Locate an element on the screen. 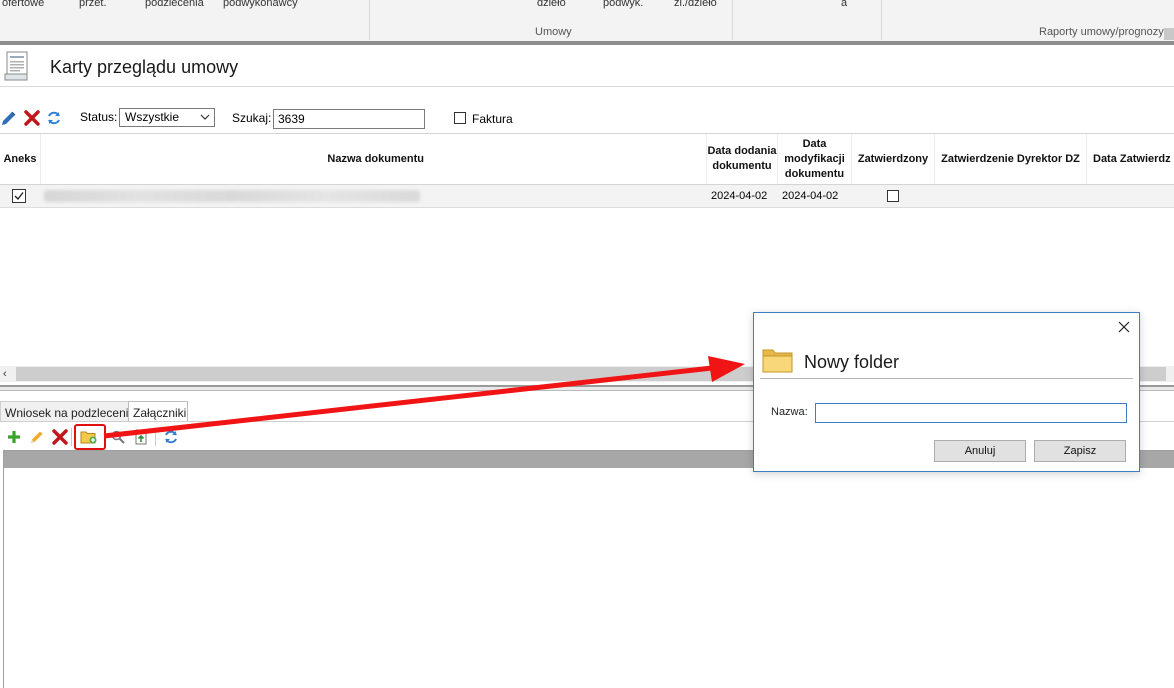  new-folder-dialog: Nowy folder Nazwa: Anuluj Zapisz is located at coordinates (946, 392).